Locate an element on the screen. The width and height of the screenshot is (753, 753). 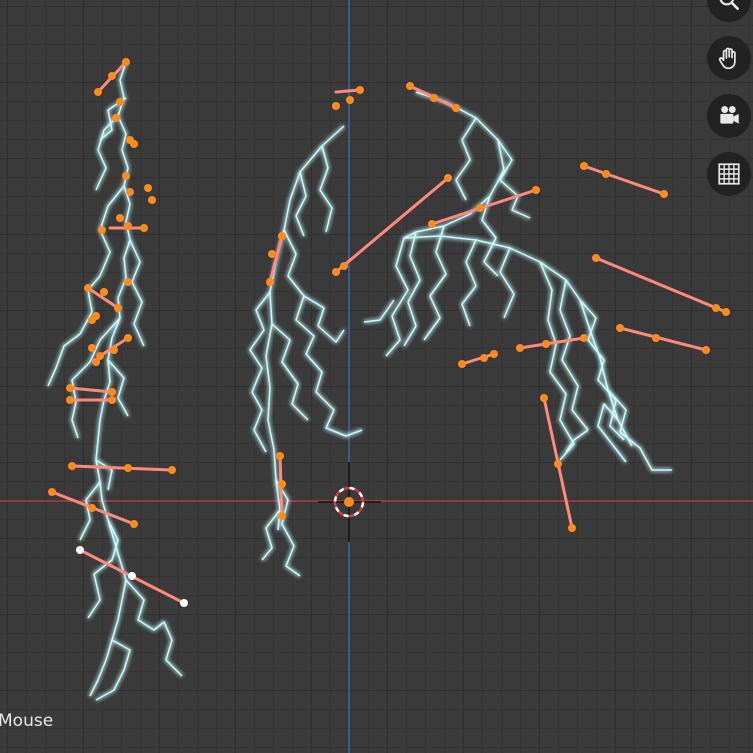
bolt-right-main is located at coordinates (518, 269).